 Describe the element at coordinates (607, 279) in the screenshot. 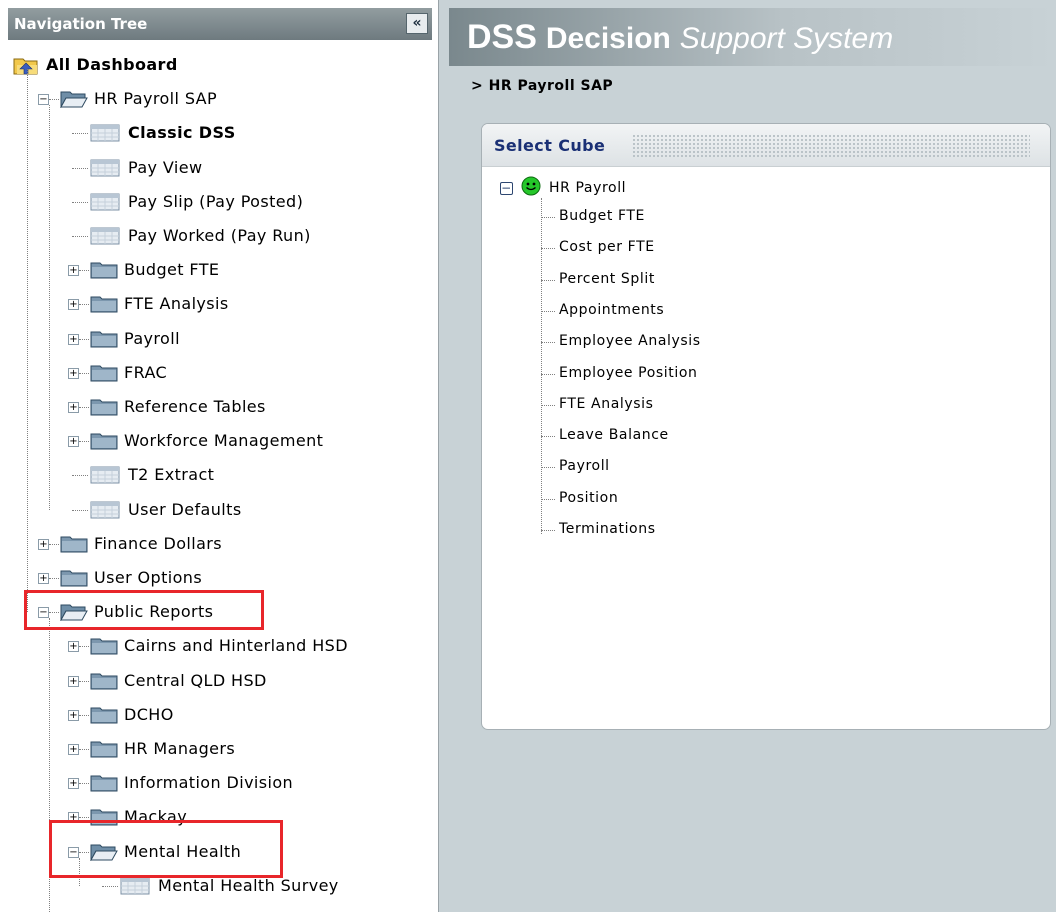

I see `cube-item: Percent Split` at that location.